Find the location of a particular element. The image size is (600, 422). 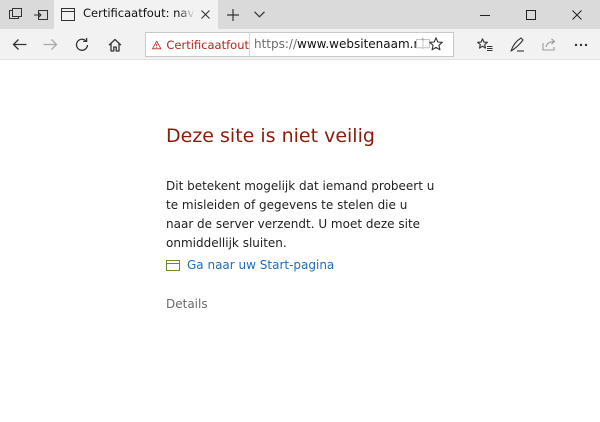

start-page-link-label: Ga naar uw Start-pagina is located at coordinates (261, 265).